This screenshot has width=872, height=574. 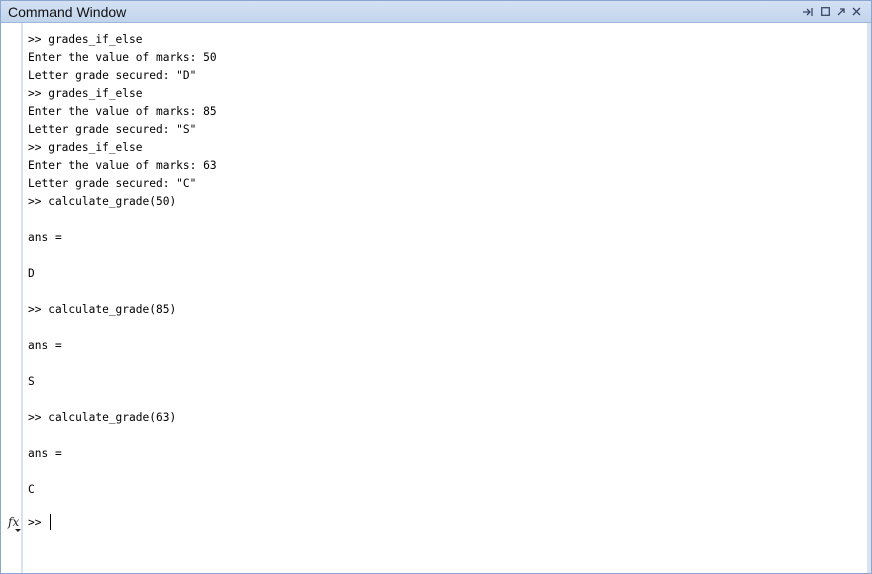 What do you see at coordinates (112, 183) in the screenshot?
I see `console-line: Letter grade secured: "C"` at bounding box center [112, 183].